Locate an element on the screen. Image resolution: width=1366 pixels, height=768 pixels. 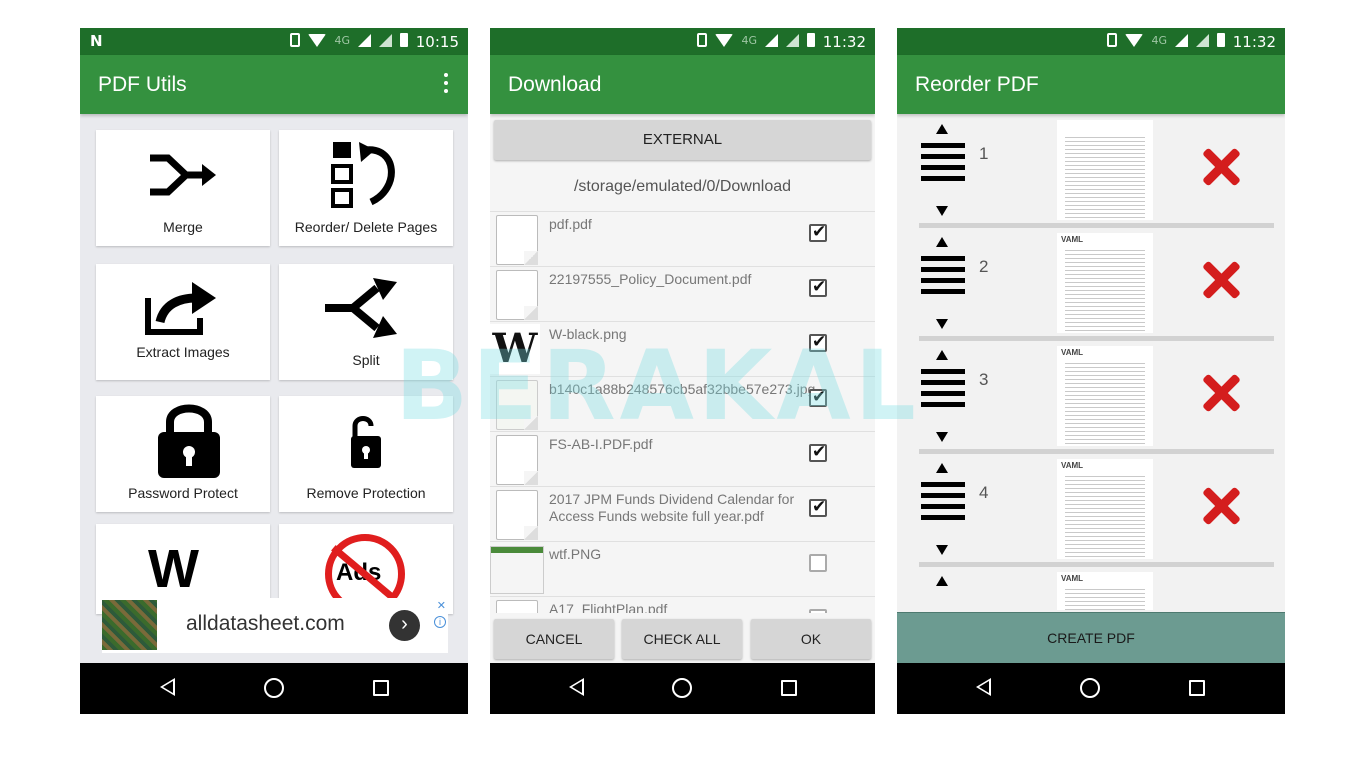
lock-icon is located at coordinates (189, 441).